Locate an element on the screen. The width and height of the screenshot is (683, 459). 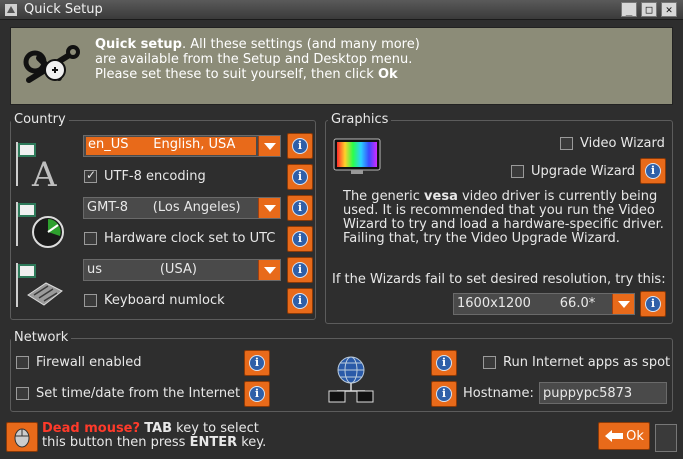
hostname-label: Hostname: is located at coordinates (498, 393).